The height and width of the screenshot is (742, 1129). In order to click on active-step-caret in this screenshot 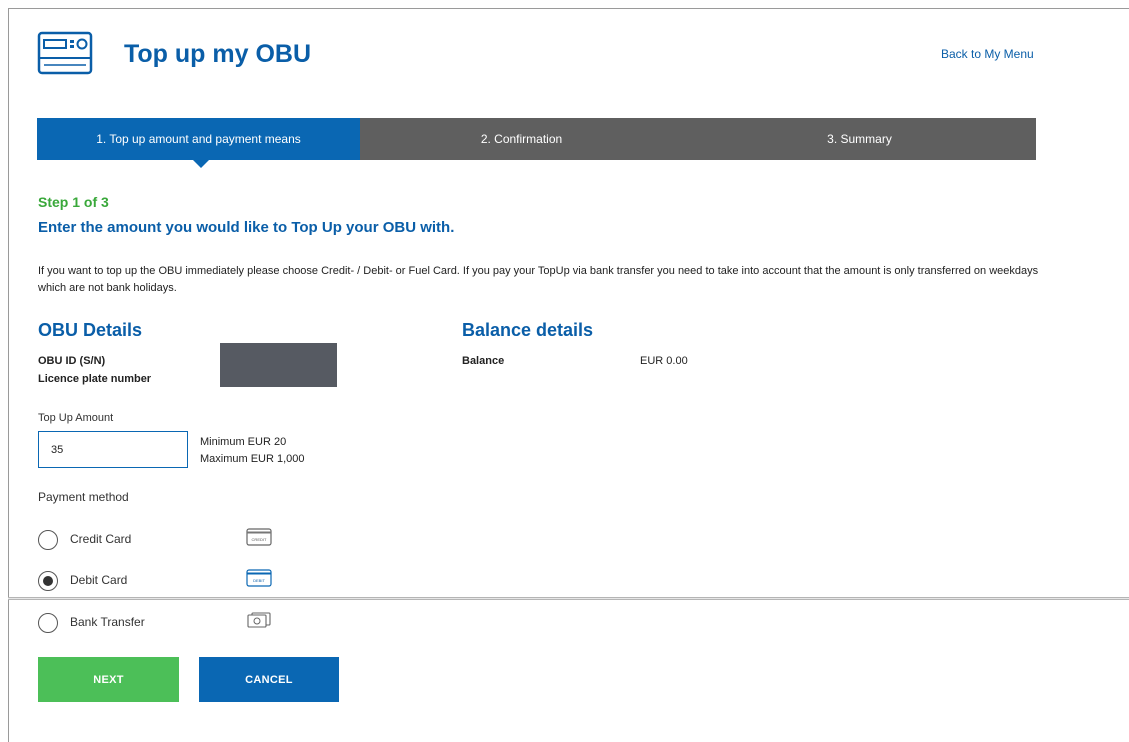, I will do `click(201, 164)`.